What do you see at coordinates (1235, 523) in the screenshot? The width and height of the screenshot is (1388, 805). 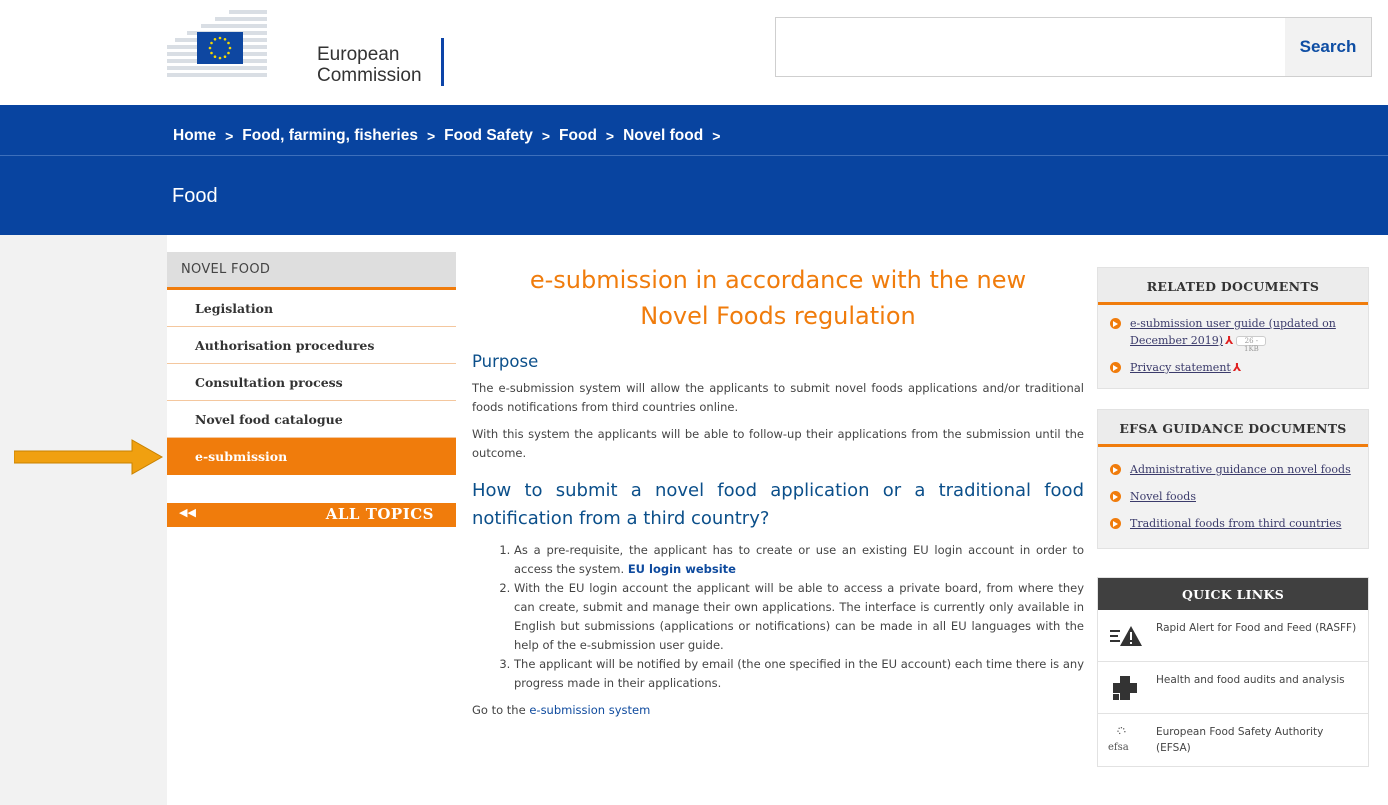 I see `traditional-foods-link: Traditional foods from third countries` at bounding box center [1235, 523].